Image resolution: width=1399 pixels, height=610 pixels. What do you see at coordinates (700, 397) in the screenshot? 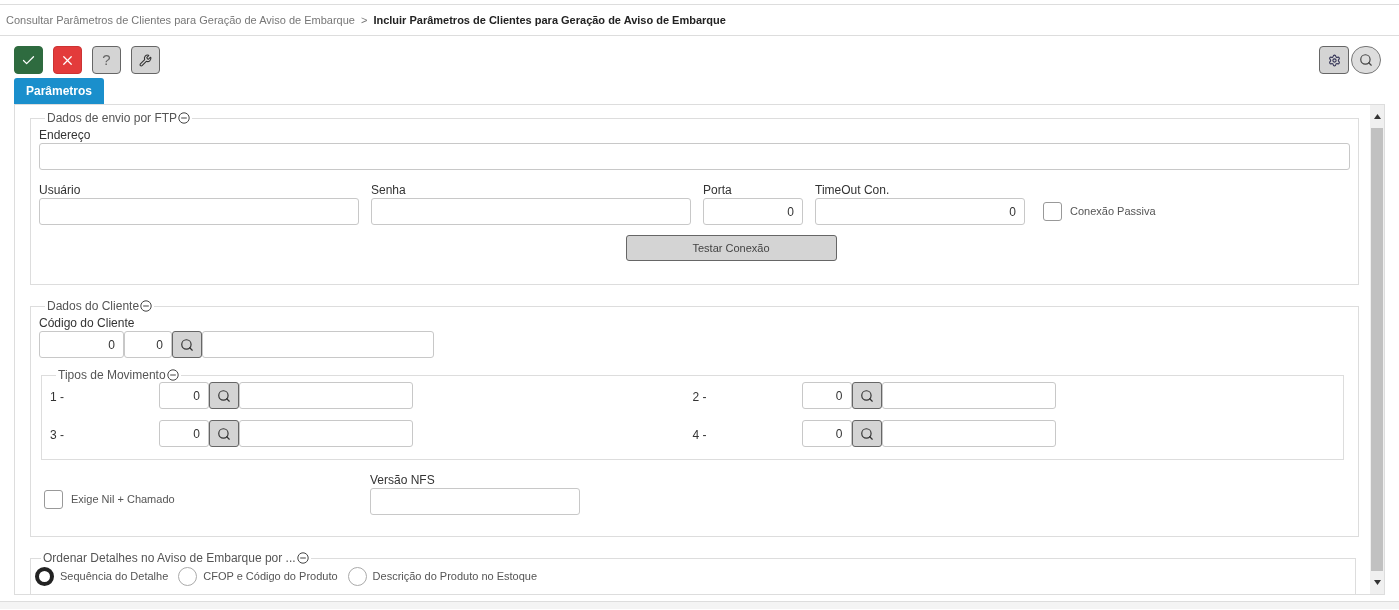
I see `row-label: 2 -` at bounding box center [700, 397].